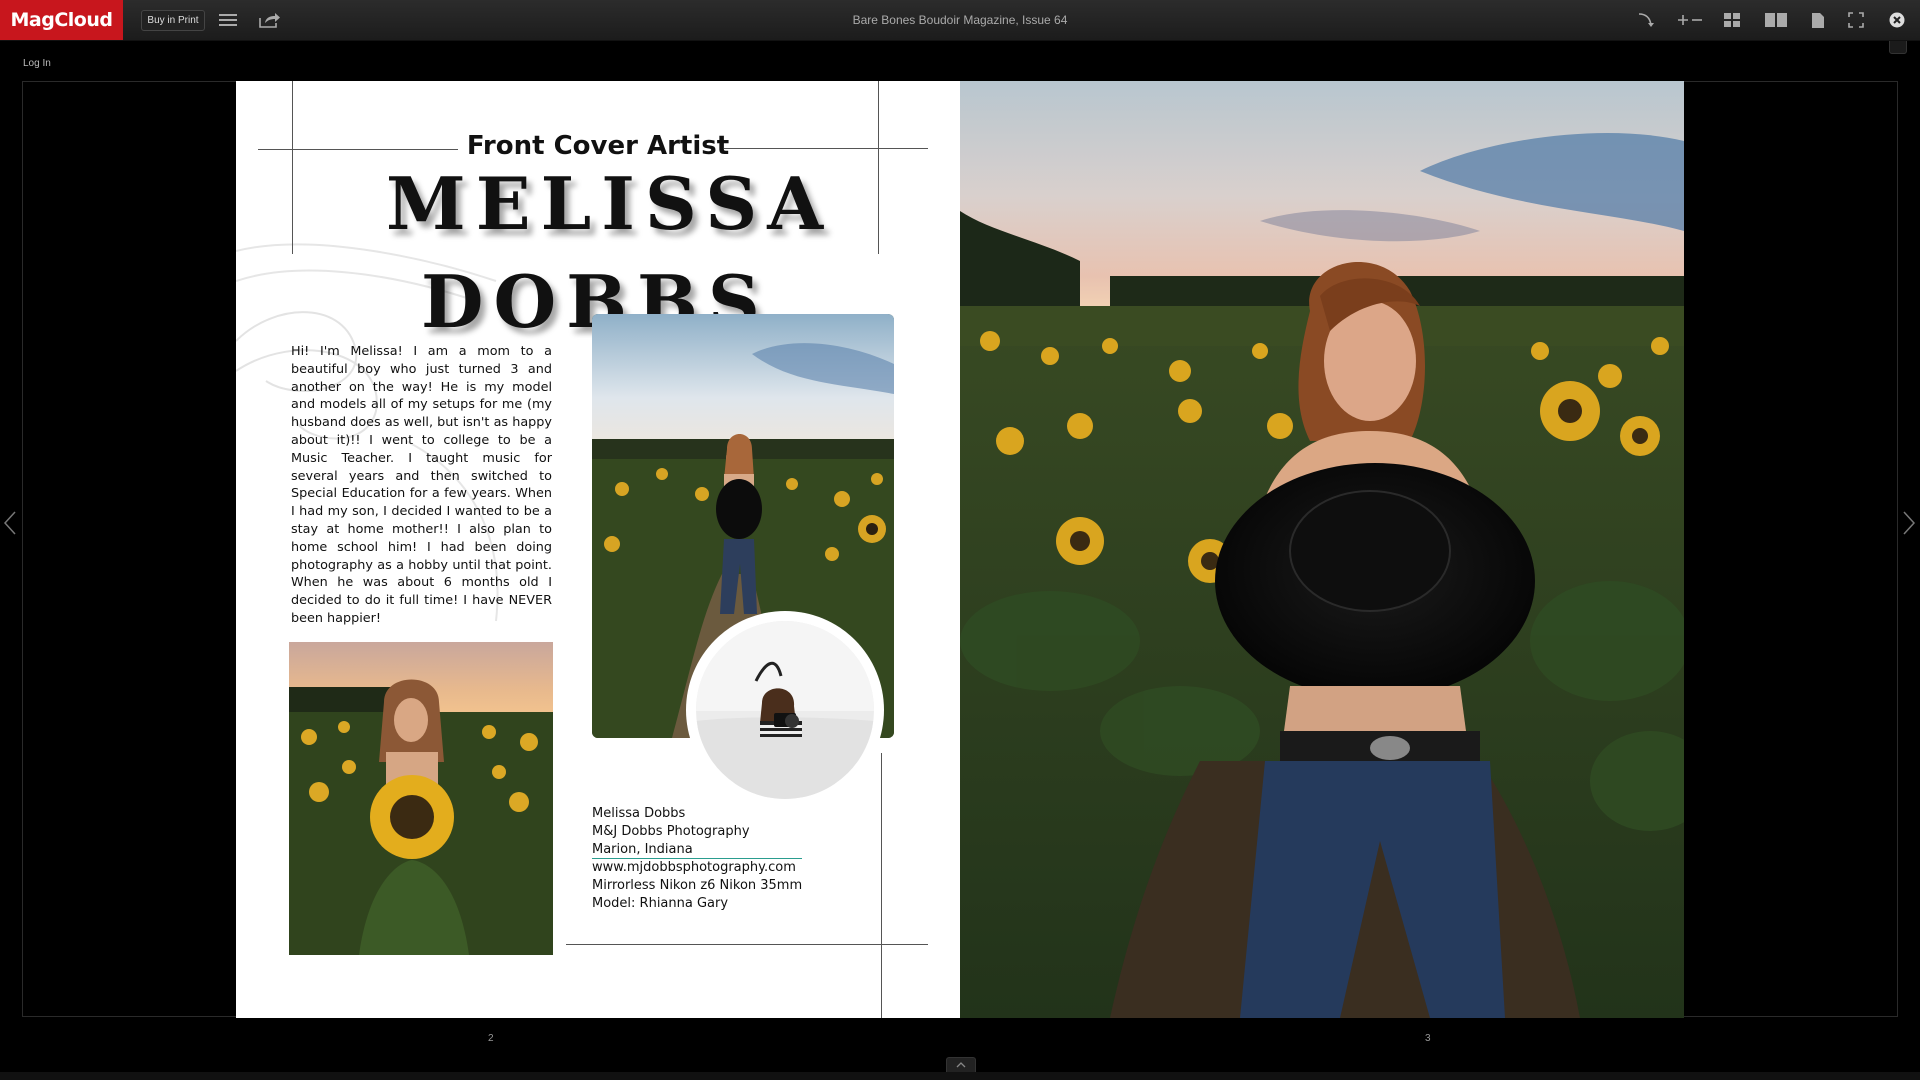  What do you see at coordinates (1818, 20) in the screenshot?
I see `single-page-icon` at bounding box center [1818, 20].